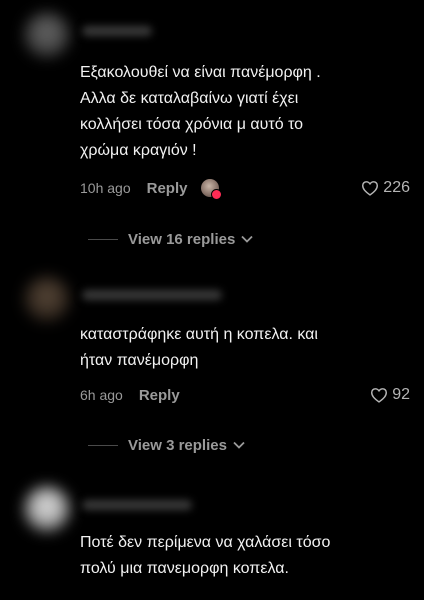 Image resolution: width=424 pixels, height=600 pixels. I want to click on comment-meta: 10h ago Reply 226, so click(245, 188).